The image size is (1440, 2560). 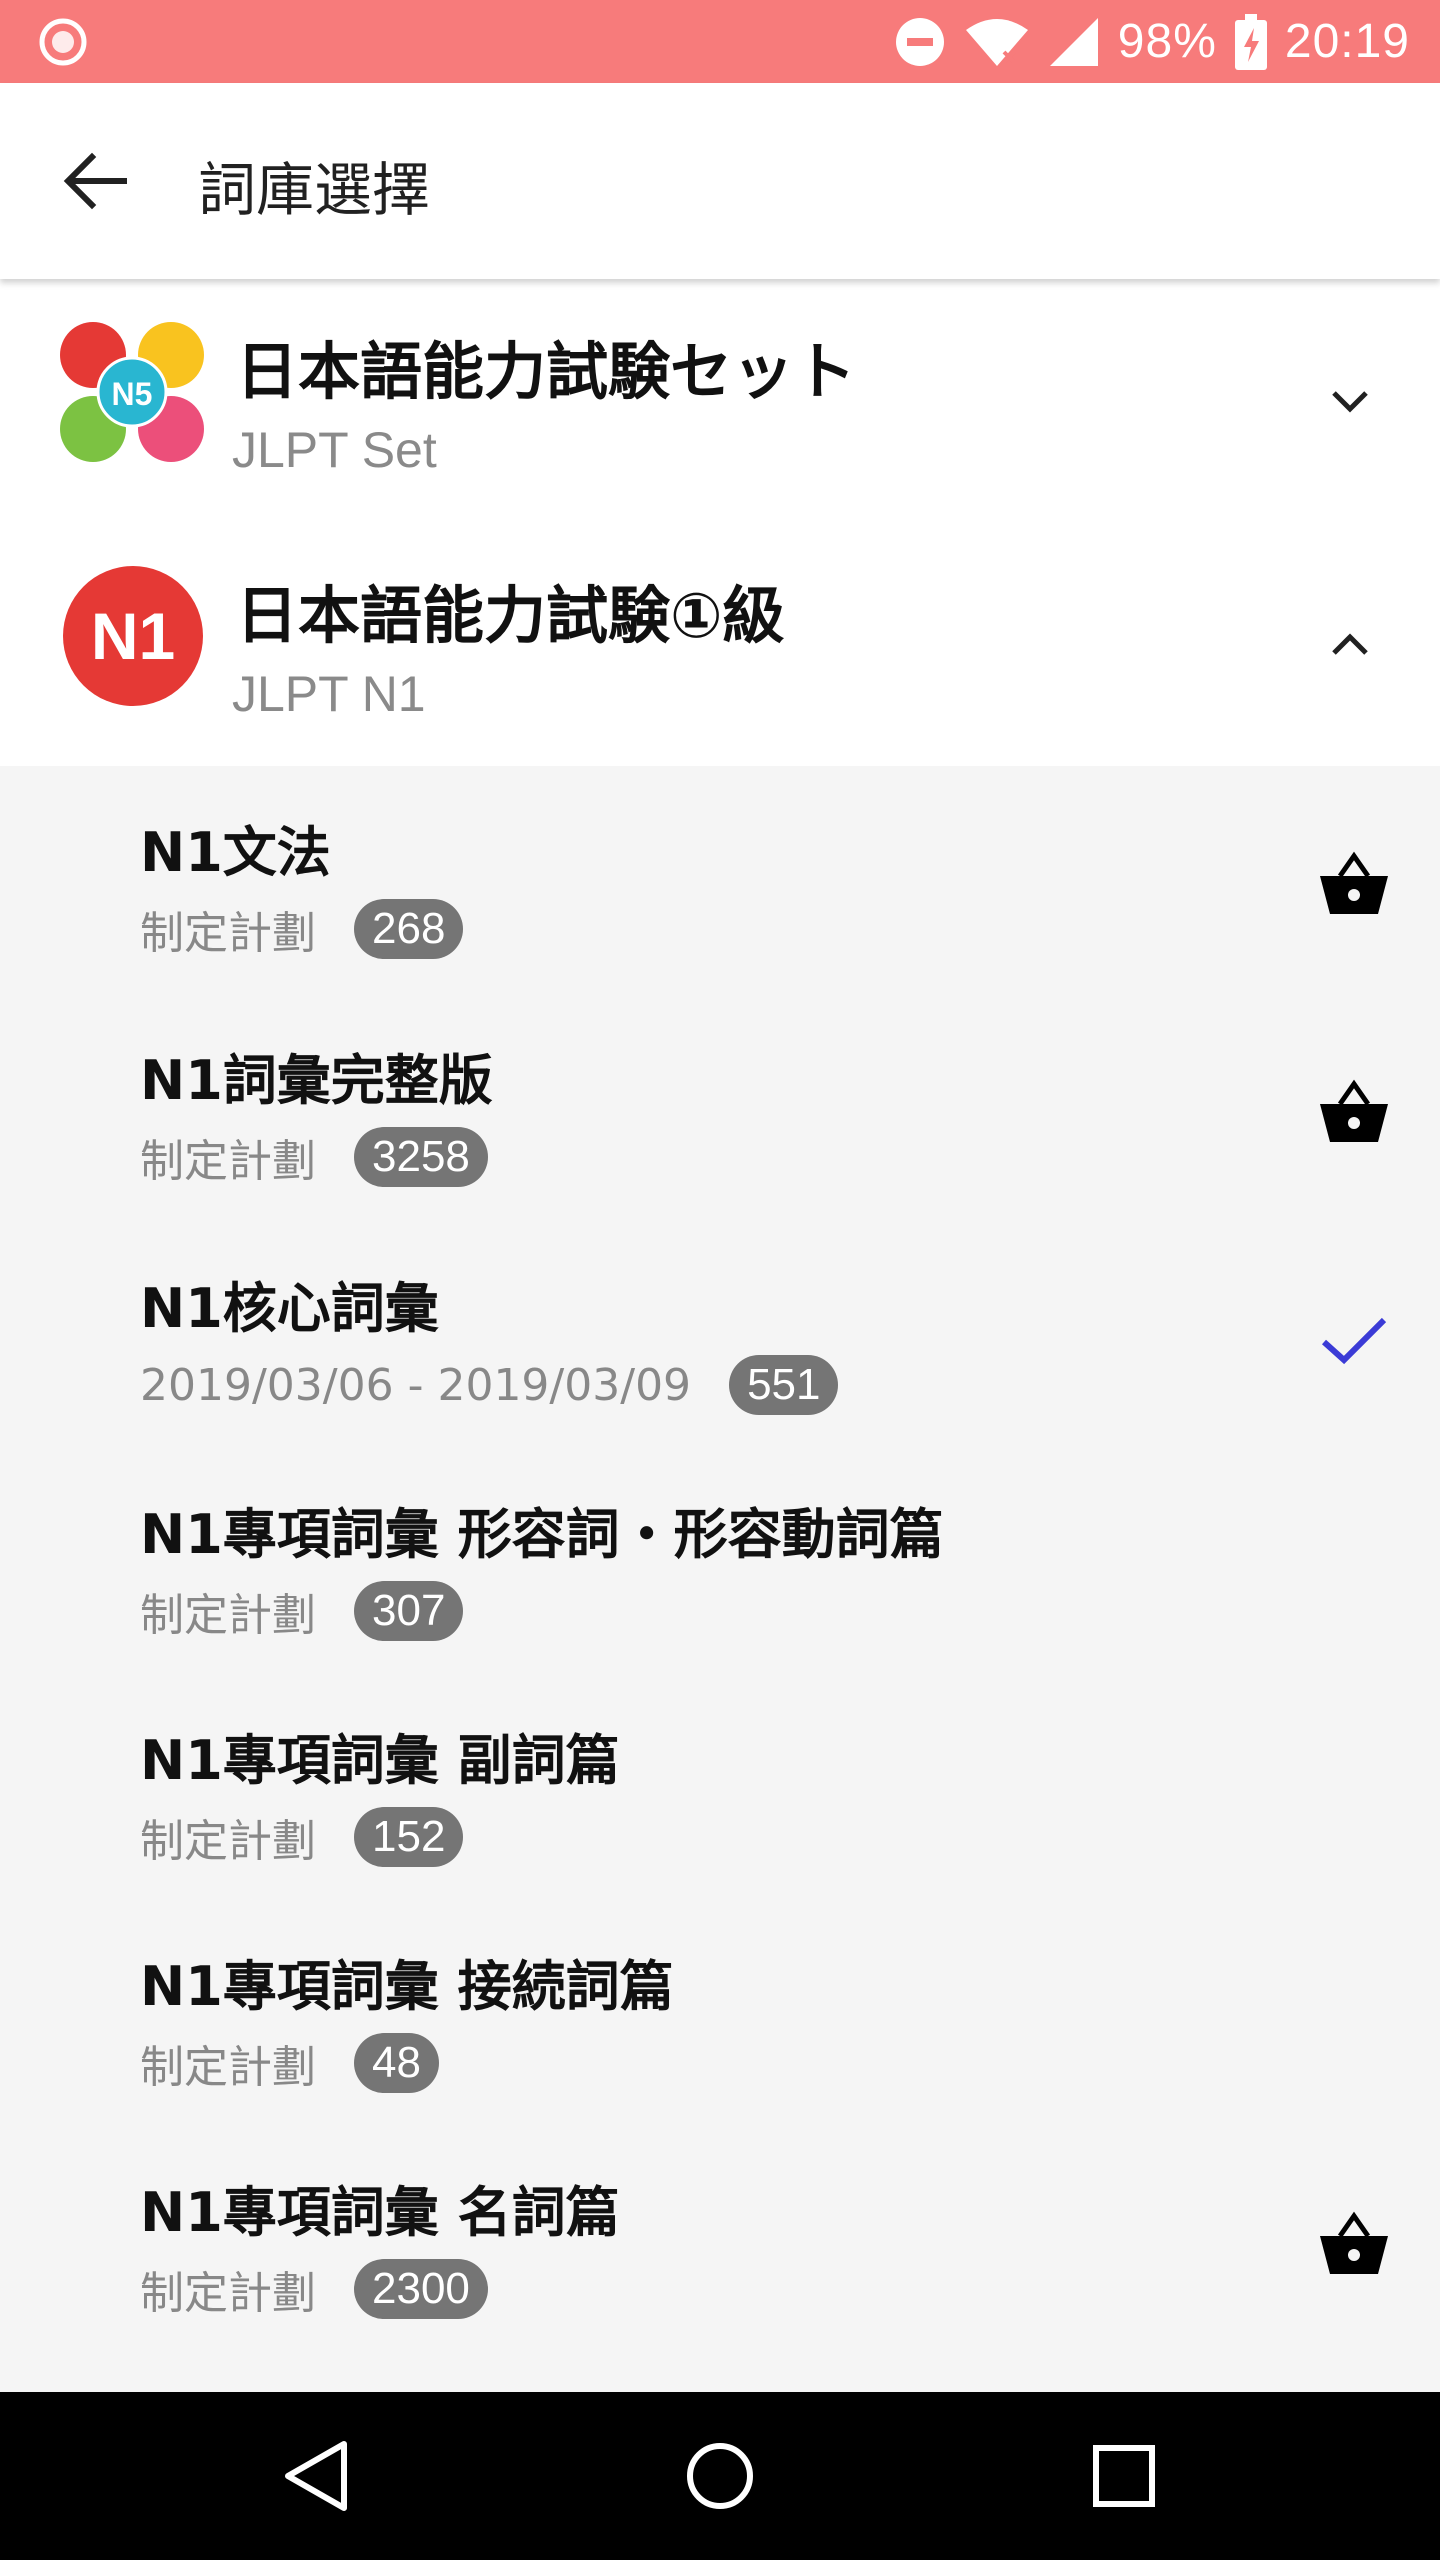 What do you see at coordinates (919, 41) in the screenshot?
I see `do-not-disturb-icon` at bounding box center [919, 41].